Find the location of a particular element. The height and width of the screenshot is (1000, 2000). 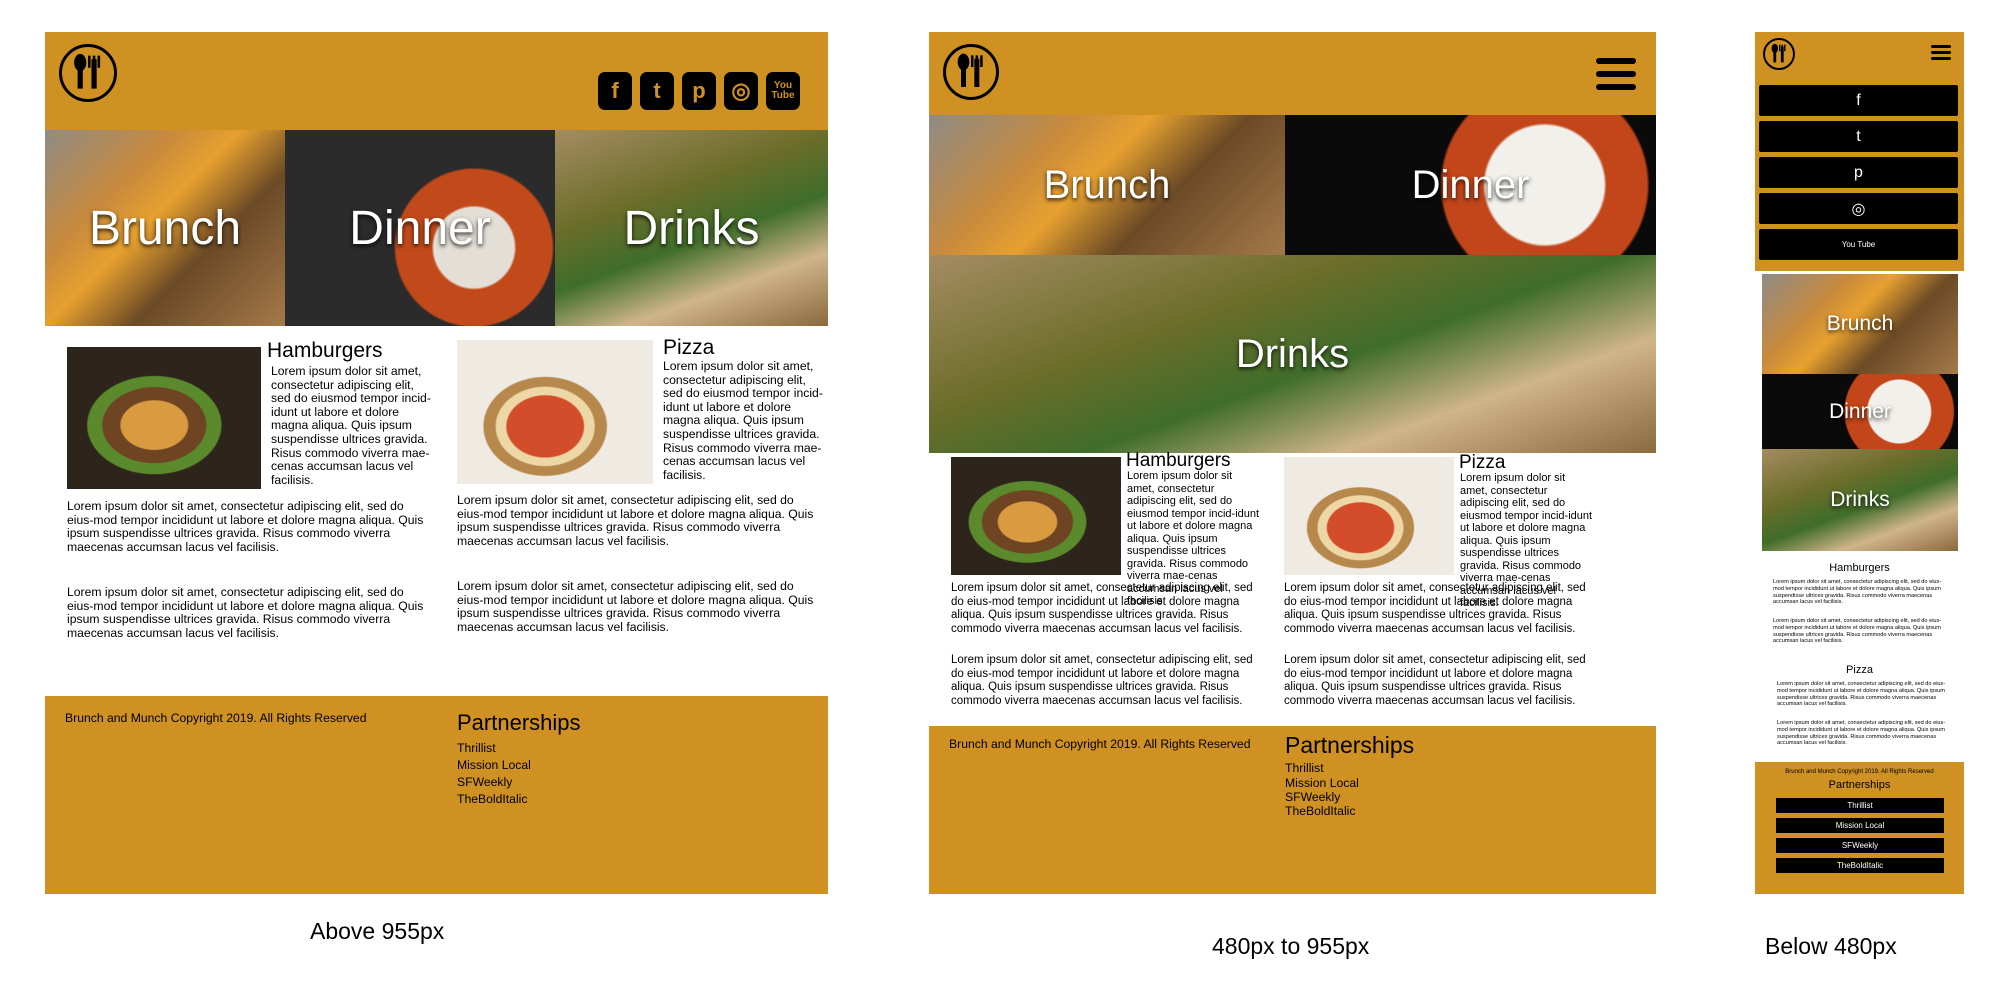

site-header is located at coordinates (1292, 73).